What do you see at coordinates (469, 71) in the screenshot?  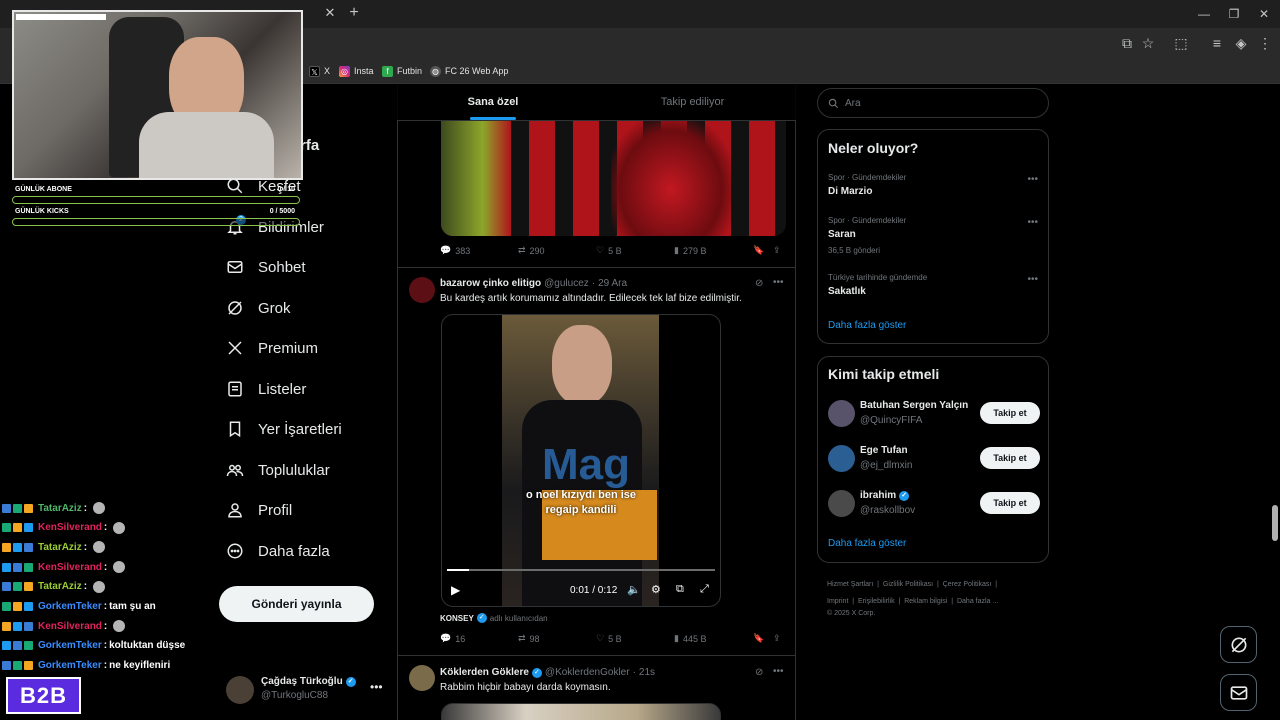 I see `bookmark-fc26: ◍ FC 26 Web App` at bounding box center [469, 71].